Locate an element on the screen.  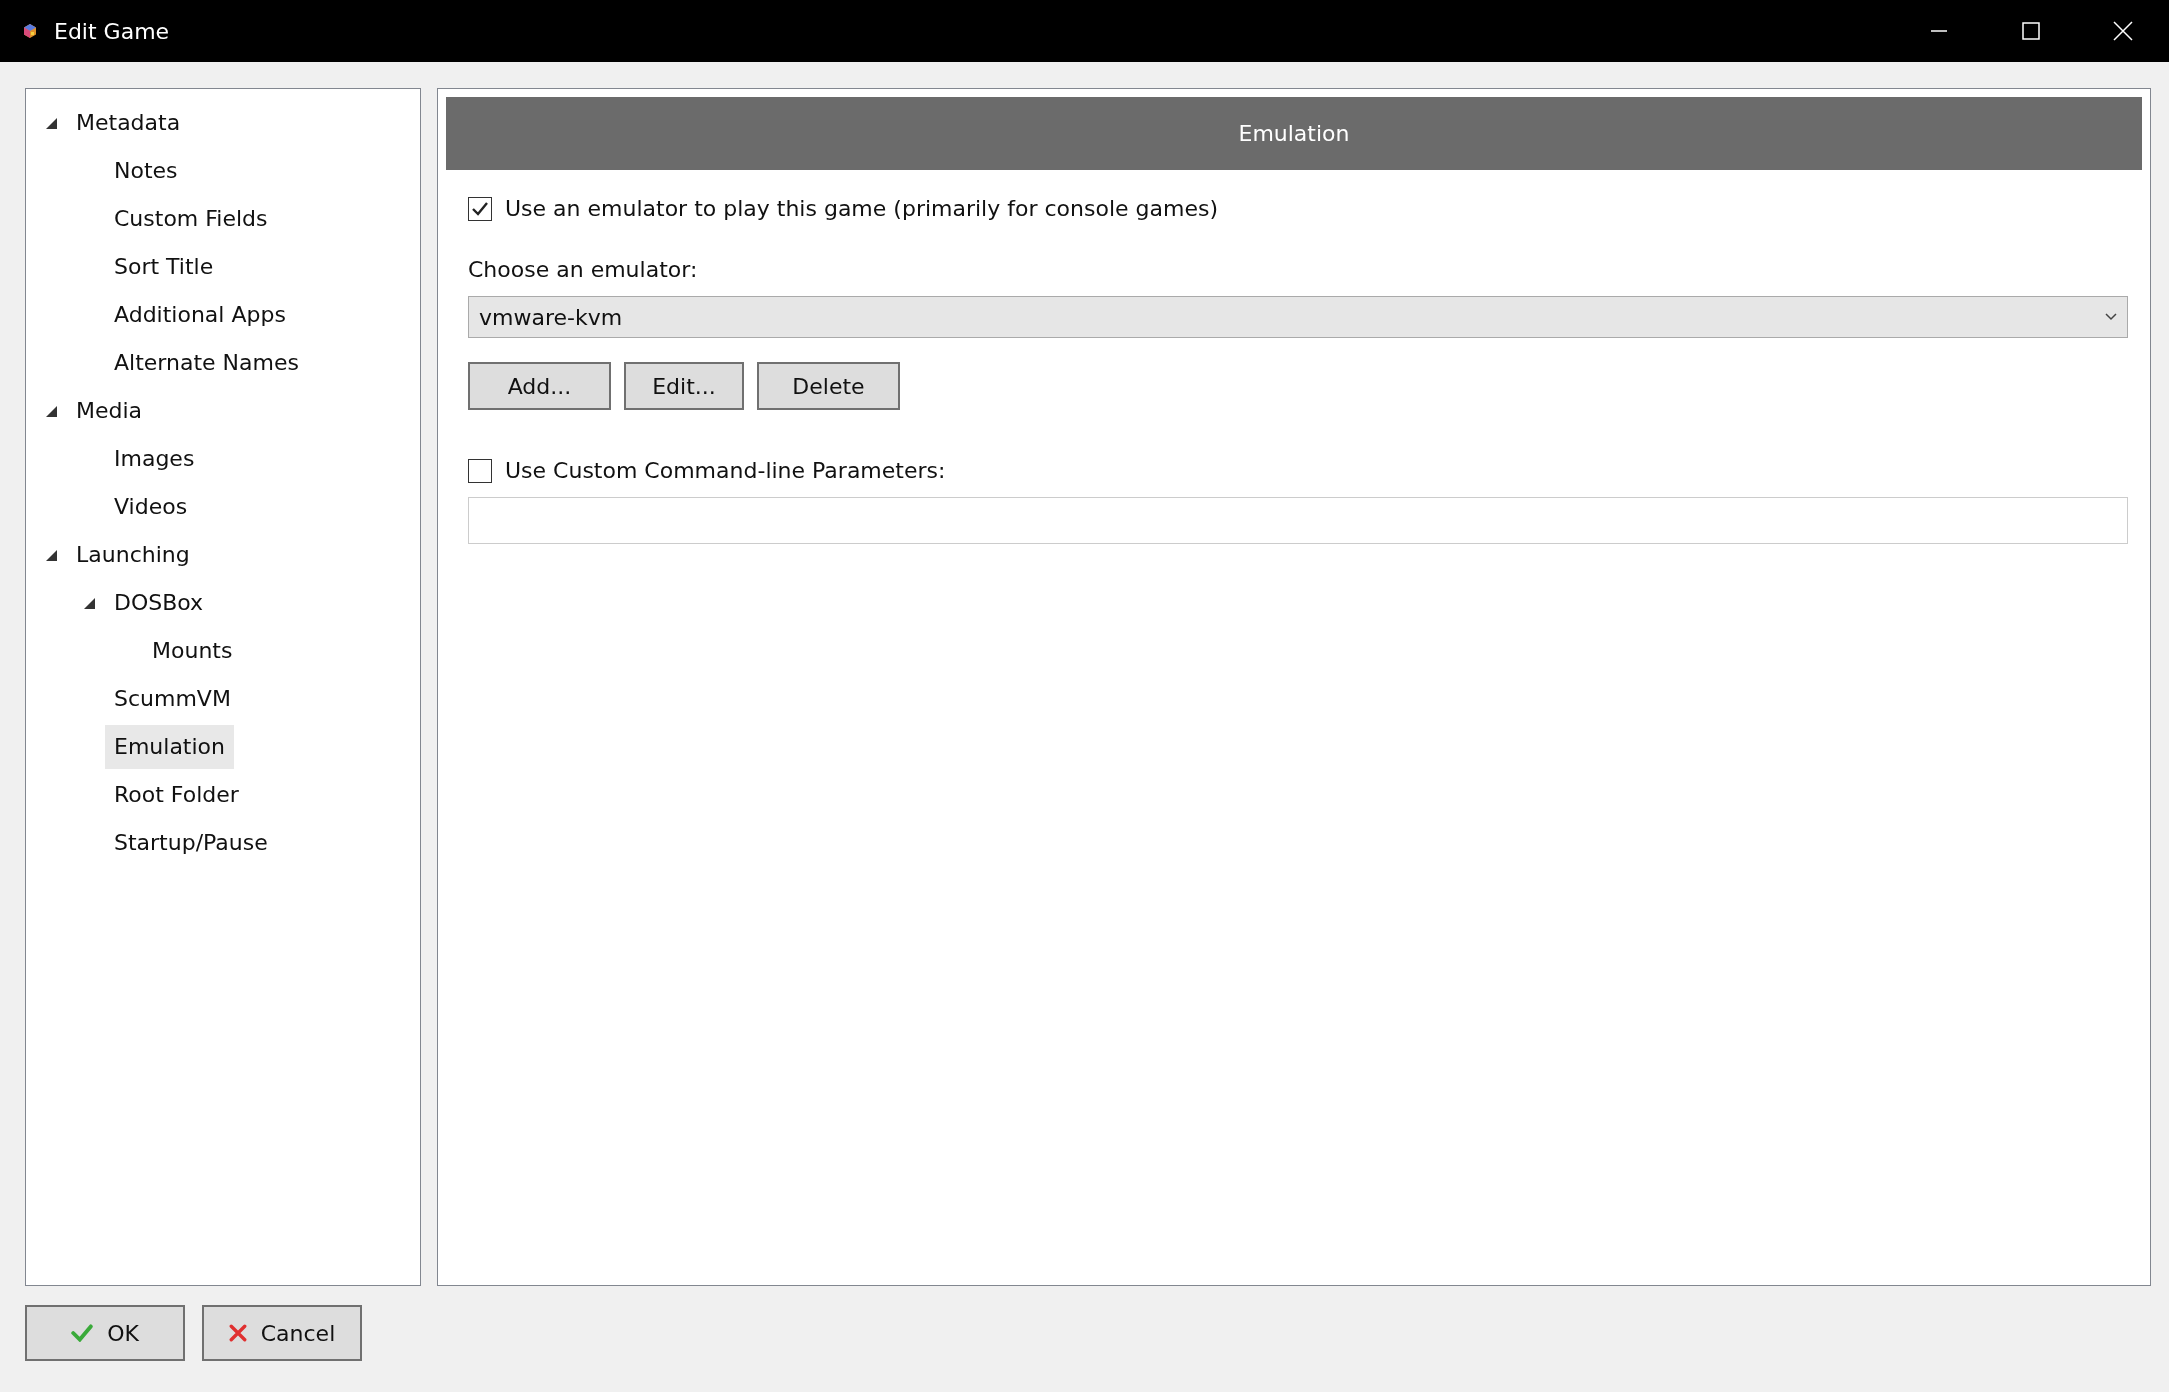
tree-item: Mounts is located at coordinates (192, 651).